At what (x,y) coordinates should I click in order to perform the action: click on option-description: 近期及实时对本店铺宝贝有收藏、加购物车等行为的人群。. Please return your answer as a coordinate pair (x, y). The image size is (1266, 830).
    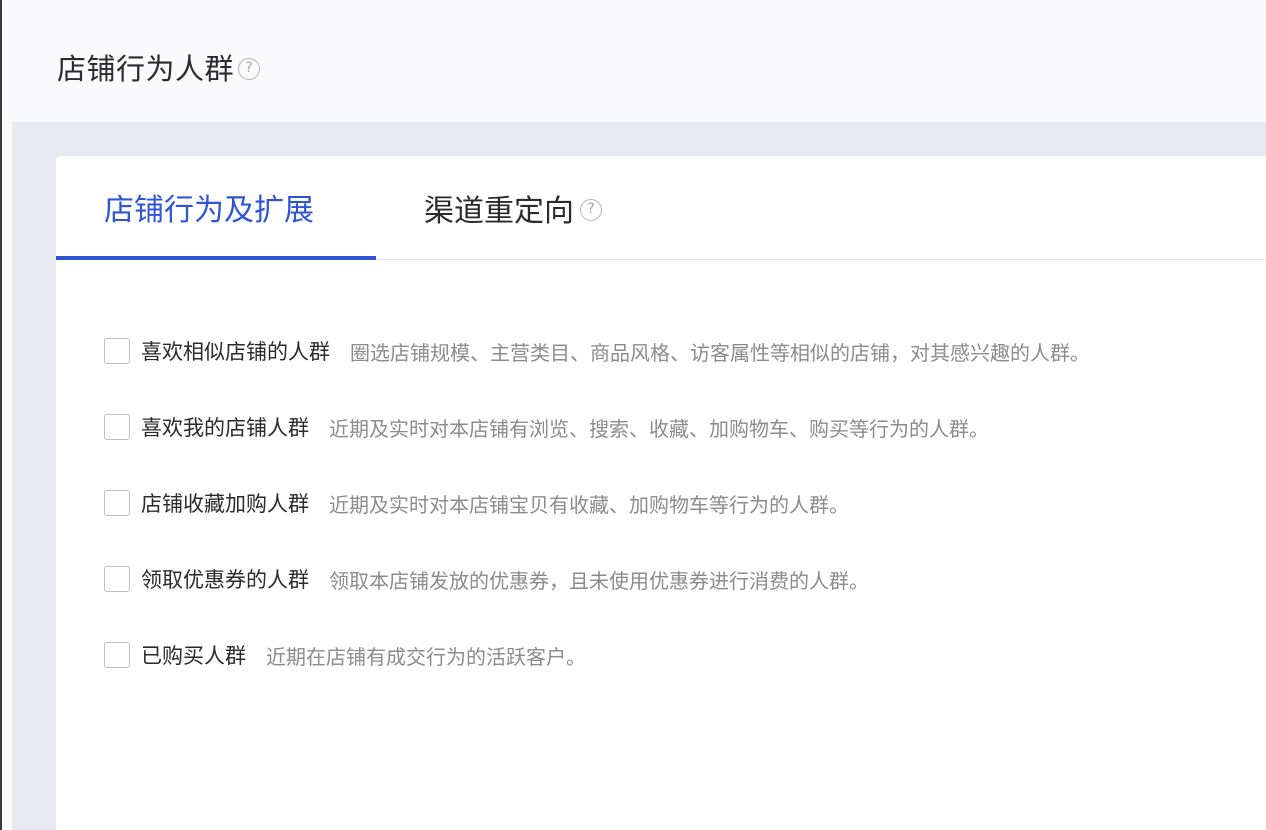
    Looking at the image, I should click on (589, 504).